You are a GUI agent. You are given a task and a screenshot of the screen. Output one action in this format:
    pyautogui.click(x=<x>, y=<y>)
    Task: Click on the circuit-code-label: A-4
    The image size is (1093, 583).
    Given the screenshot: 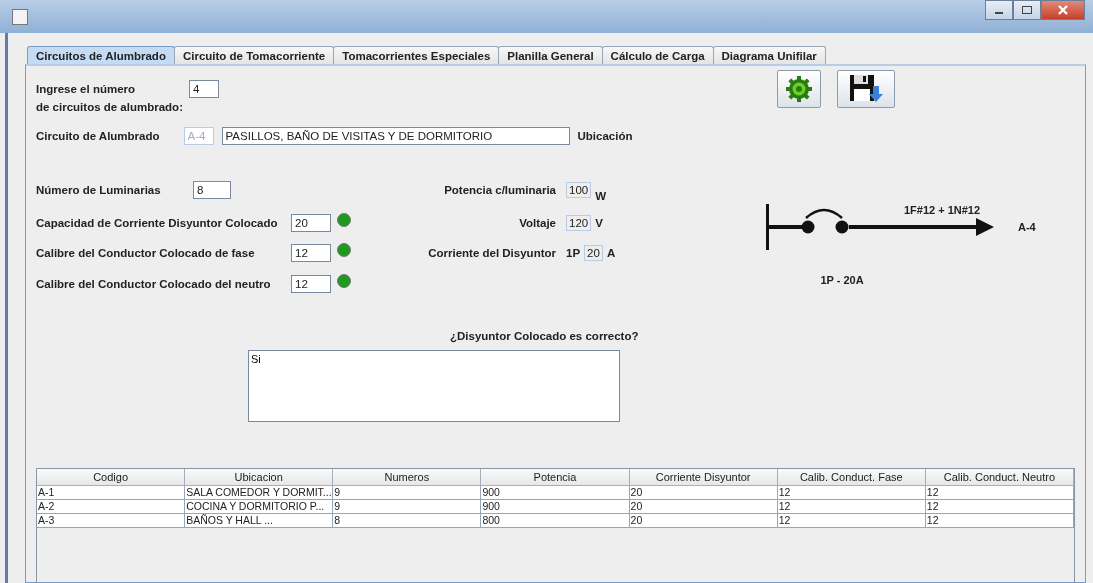 What is the action you would take?
    pyautogui.click(x=1027, y=227)
    